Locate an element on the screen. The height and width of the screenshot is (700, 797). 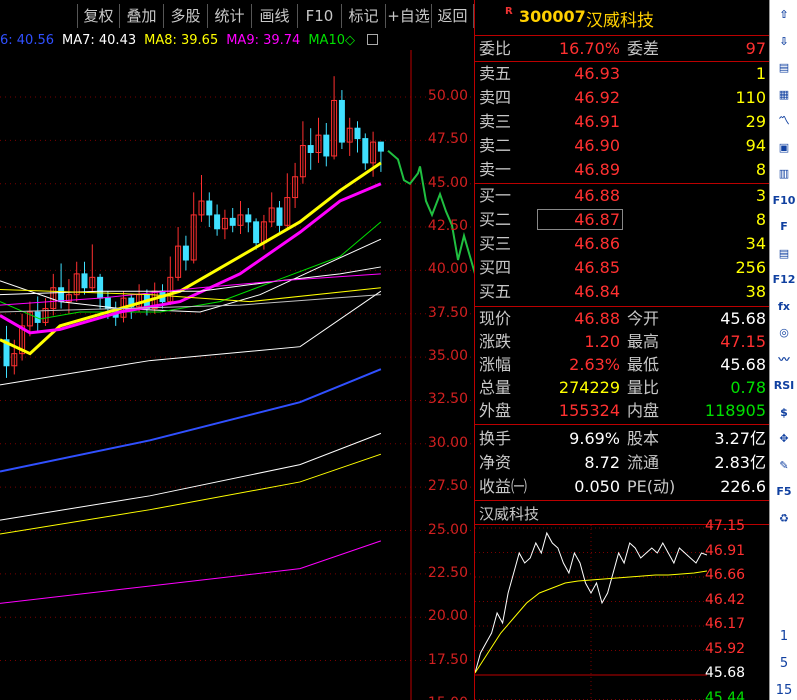
ask-row: 卖三 46.91 29 is located at coordinates (622, 121).